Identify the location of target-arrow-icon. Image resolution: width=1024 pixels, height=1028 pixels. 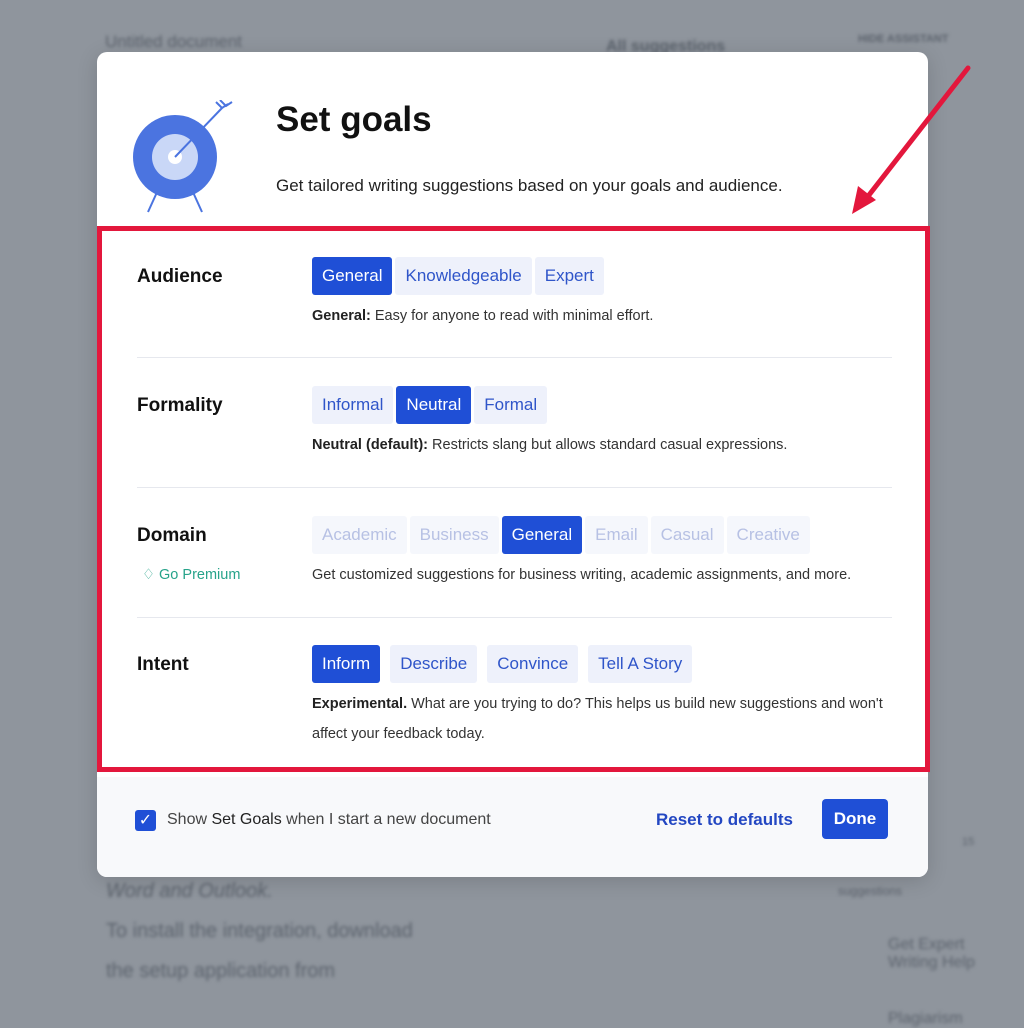
(183, 156).